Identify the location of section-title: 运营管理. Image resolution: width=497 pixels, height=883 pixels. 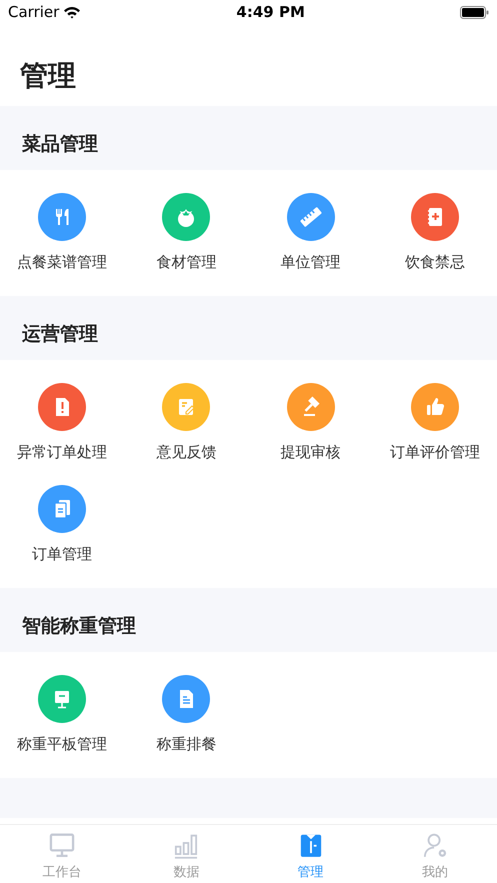
(60, 334).